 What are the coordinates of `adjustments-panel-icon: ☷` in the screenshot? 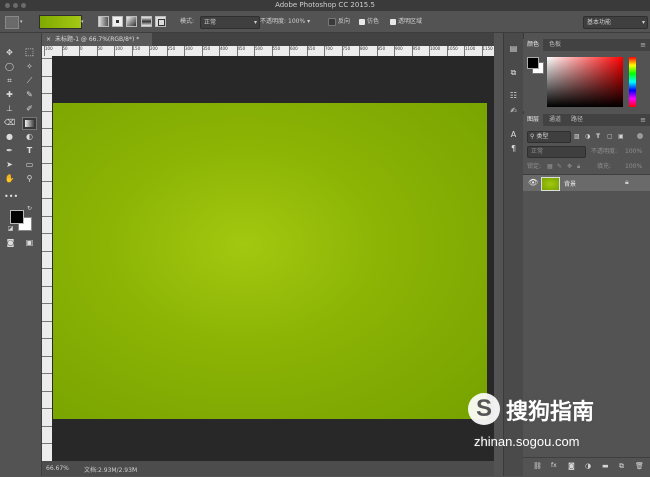 It's located at (513, 95).